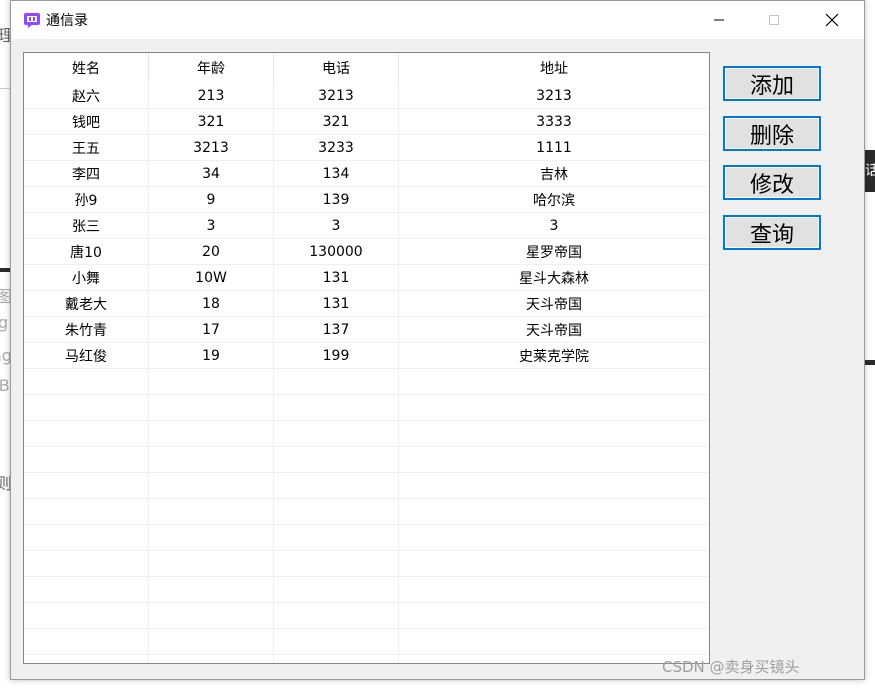 This screenshot has height=688, width=875. What do you see at coordinates (86, 122) in the screenshot?
I see `cell-name: 钱吧` at bounding box center [86, 122].